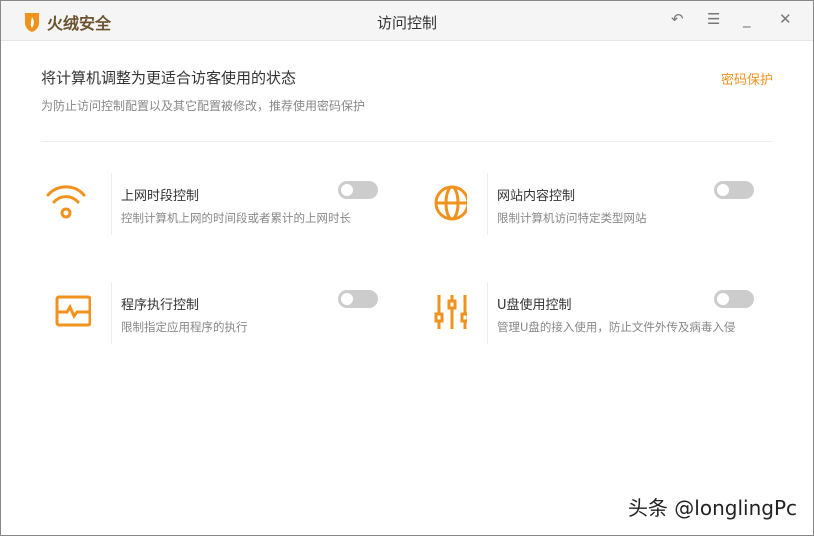 This screenshot has width=814, height=536. I want to click on back-icon: ↶, so click(677, 19).